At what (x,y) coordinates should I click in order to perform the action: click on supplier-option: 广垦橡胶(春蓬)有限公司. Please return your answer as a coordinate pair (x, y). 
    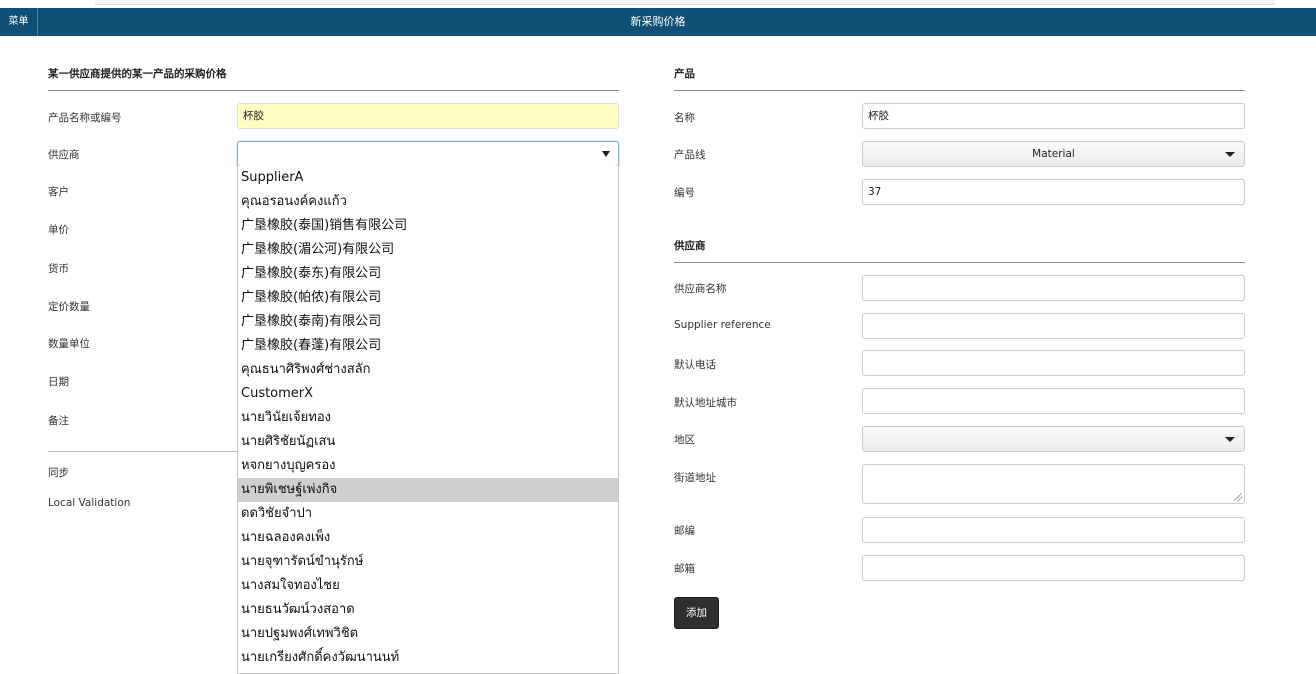
    Looking at the image, I should click on (428, 346).